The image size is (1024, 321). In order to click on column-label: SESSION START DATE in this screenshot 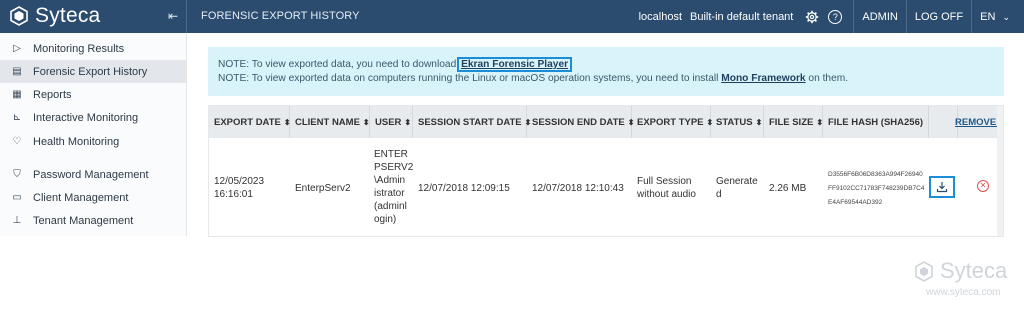, I will do `click(470, 122)`.